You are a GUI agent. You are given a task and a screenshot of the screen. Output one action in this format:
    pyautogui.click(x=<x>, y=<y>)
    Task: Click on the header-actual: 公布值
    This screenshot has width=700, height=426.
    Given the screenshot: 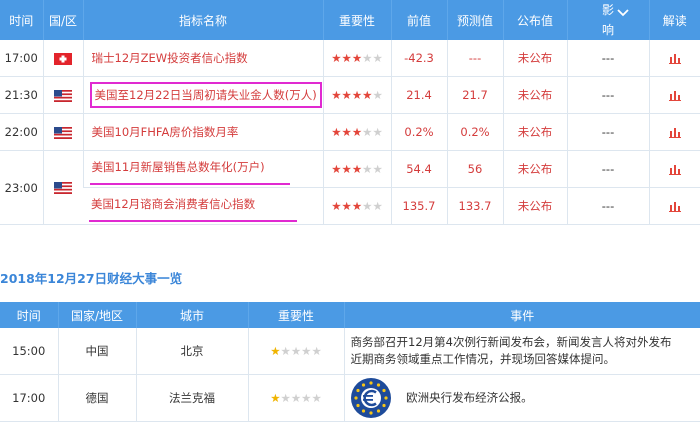 What is the action you would take?
    pyautogui.click(x=534, y=20)
    